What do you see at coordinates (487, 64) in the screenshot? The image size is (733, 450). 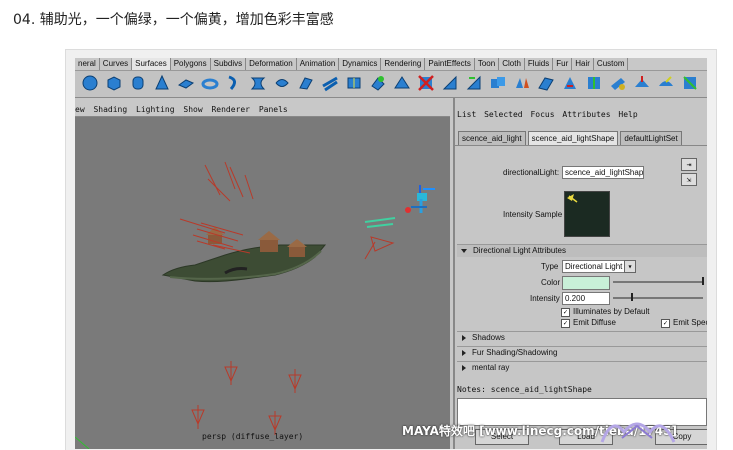 I see `shelf-tab-toon: Toon` at bounding box center [487, 64].